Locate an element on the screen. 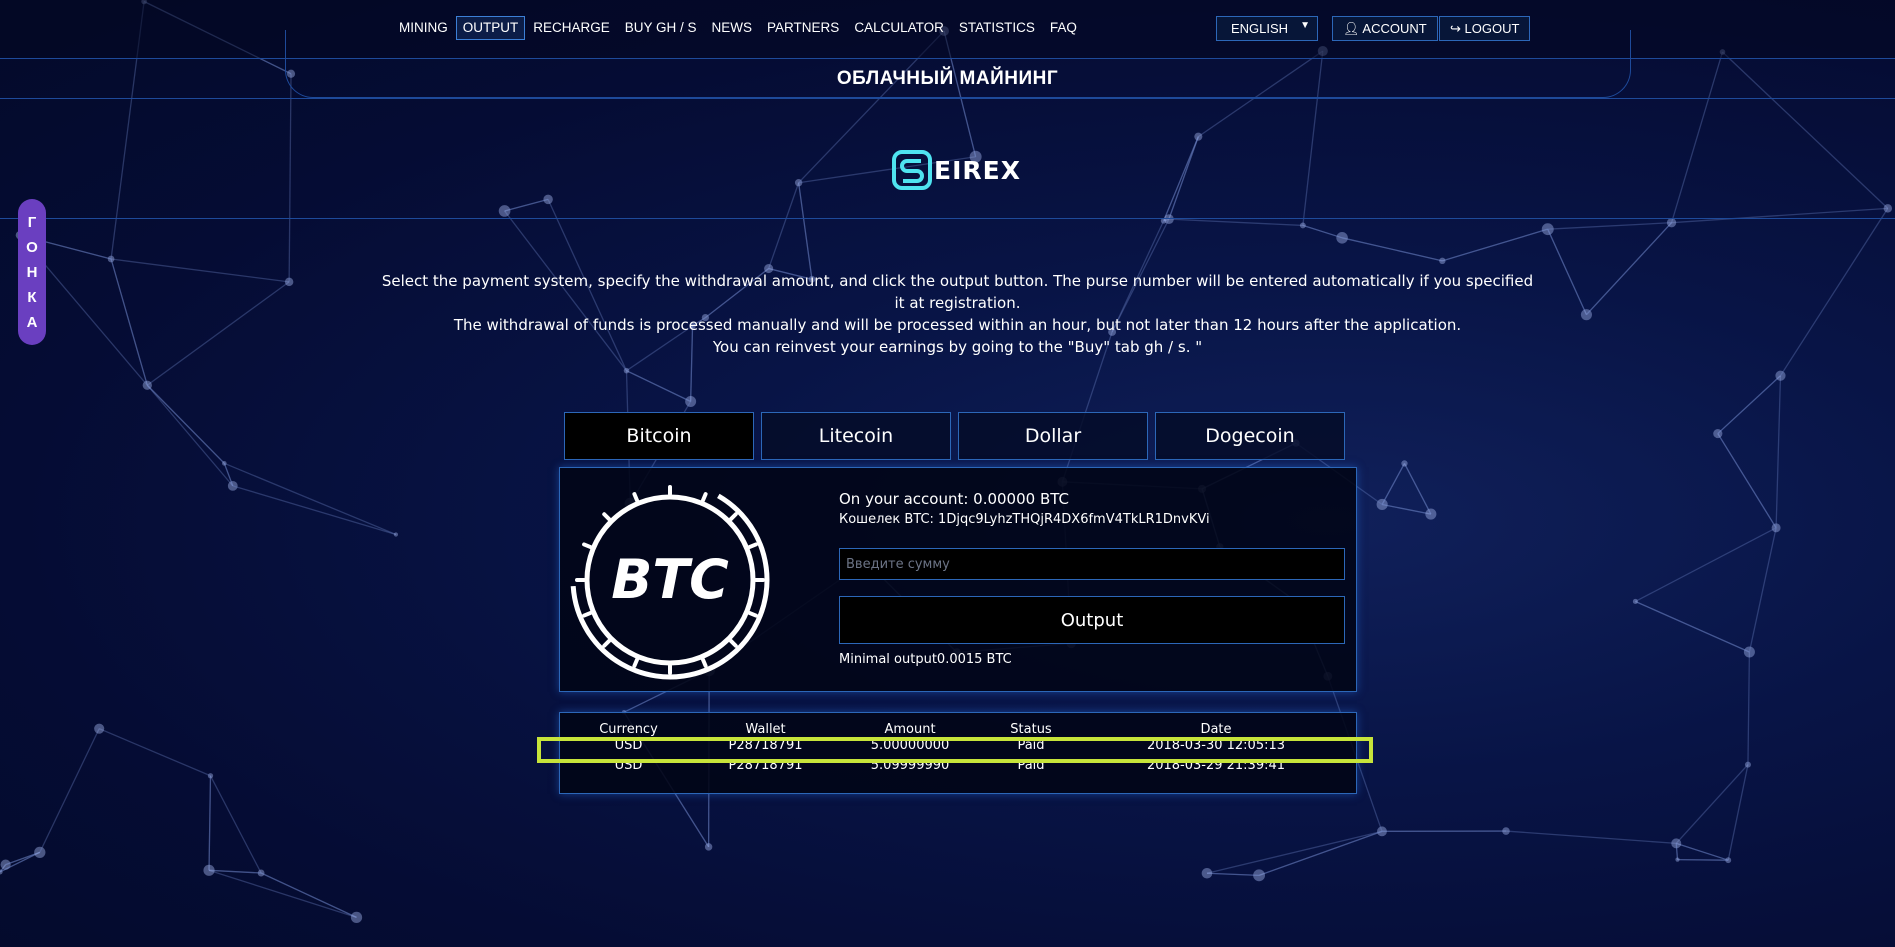  amount-input is located at coordinates (1092, 564).